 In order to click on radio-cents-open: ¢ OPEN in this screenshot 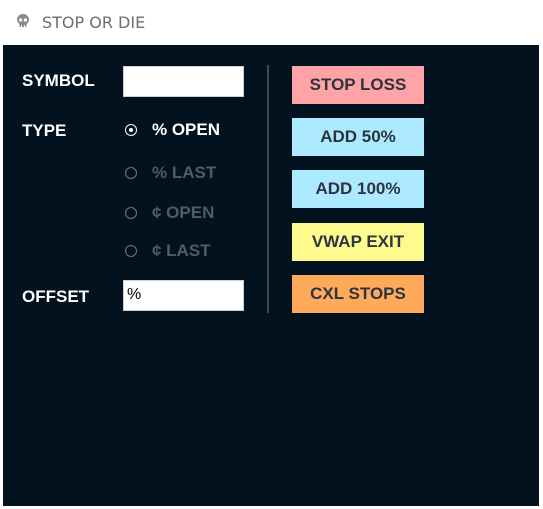, I will do `click(169, 213)`.